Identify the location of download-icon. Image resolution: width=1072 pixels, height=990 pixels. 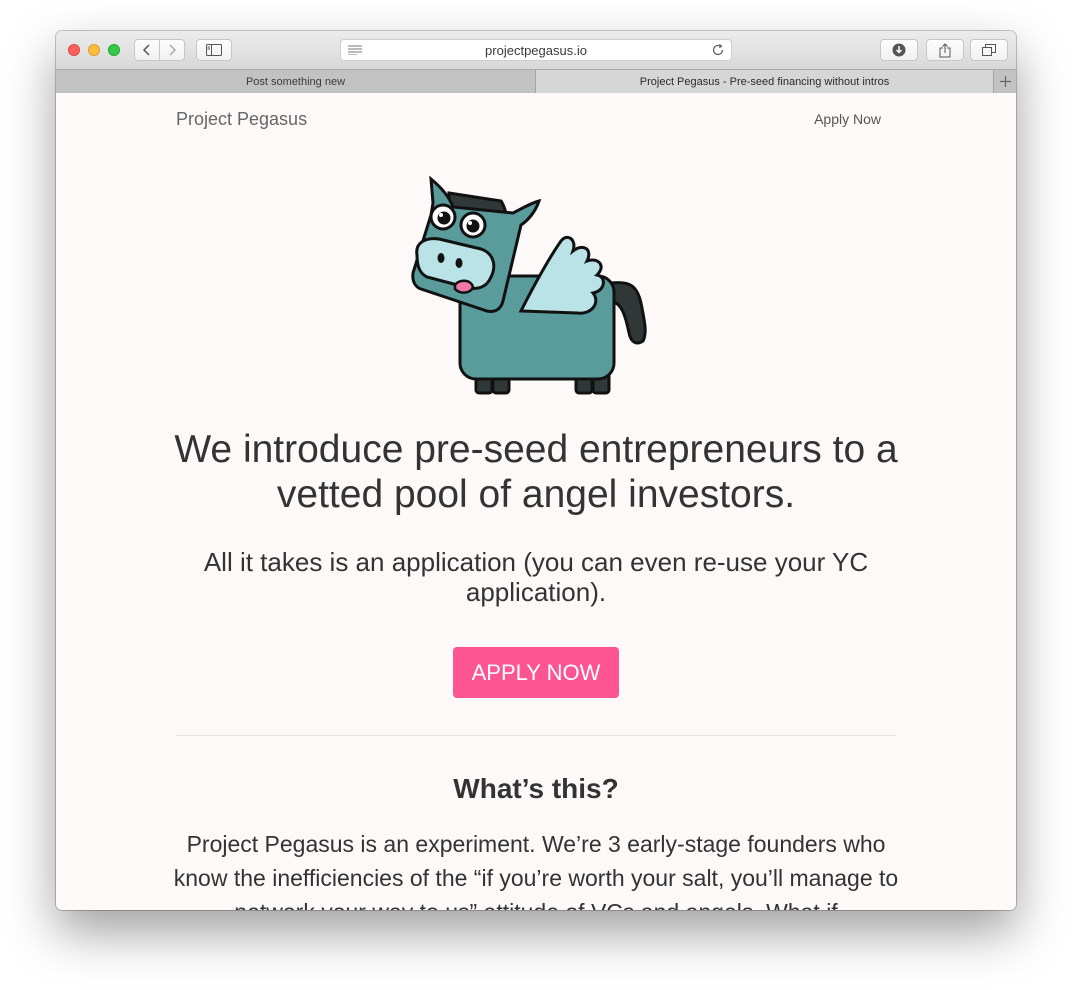
(899, 50).